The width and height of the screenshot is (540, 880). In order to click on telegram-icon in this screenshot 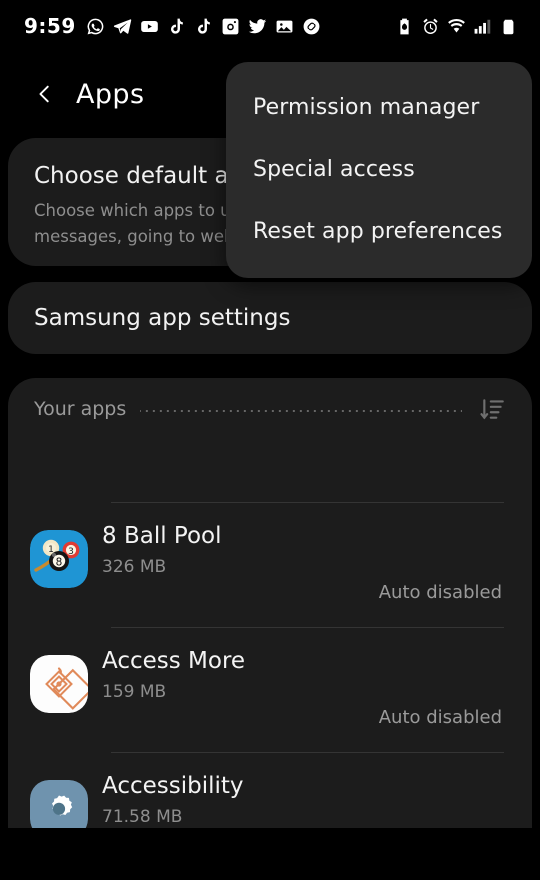, I will do `click(122, 26)`.